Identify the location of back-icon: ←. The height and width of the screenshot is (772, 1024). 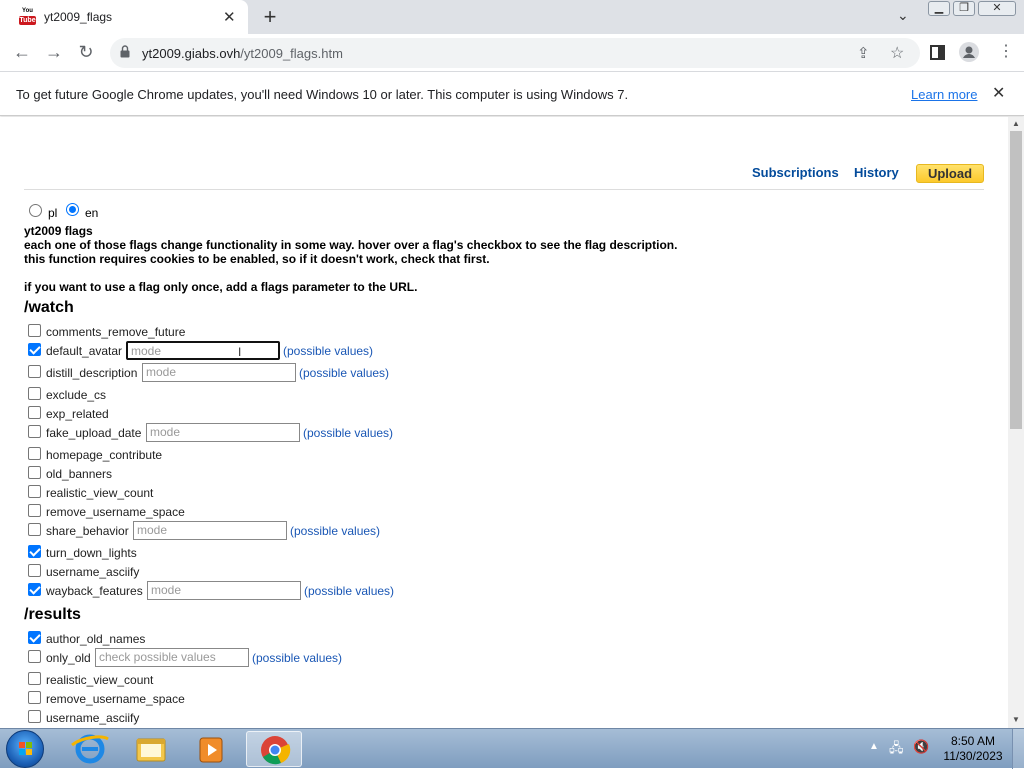
(22, 53).